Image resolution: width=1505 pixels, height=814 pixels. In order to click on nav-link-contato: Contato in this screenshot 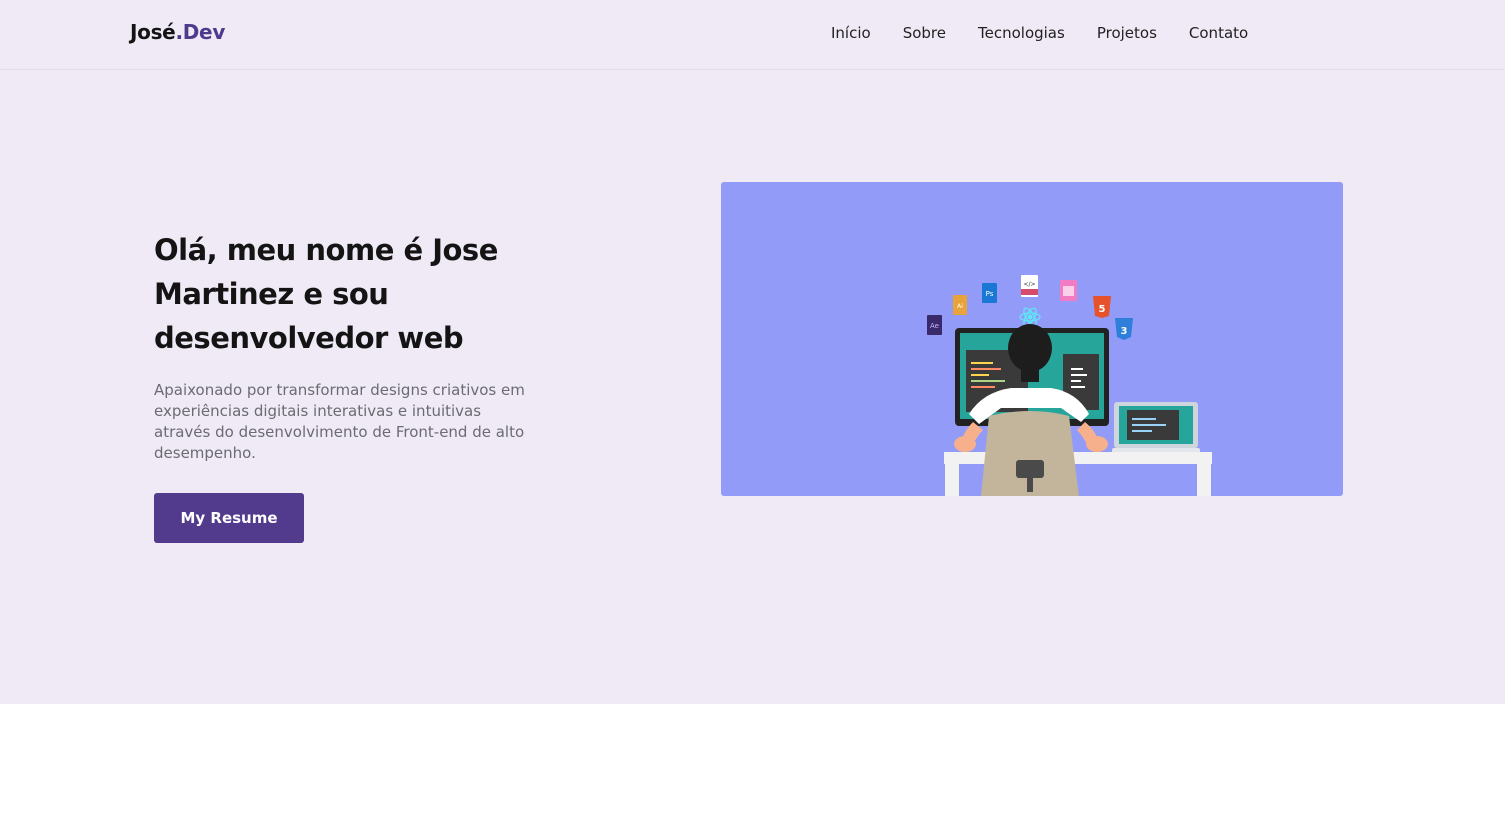, I will do `click(1218, 33)`.